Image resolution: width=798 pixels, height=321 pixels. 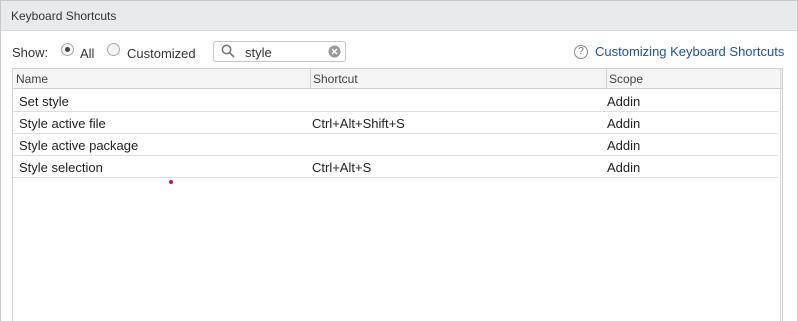 I want to click on cell-name: Style selection, so click(x=61, y=167).